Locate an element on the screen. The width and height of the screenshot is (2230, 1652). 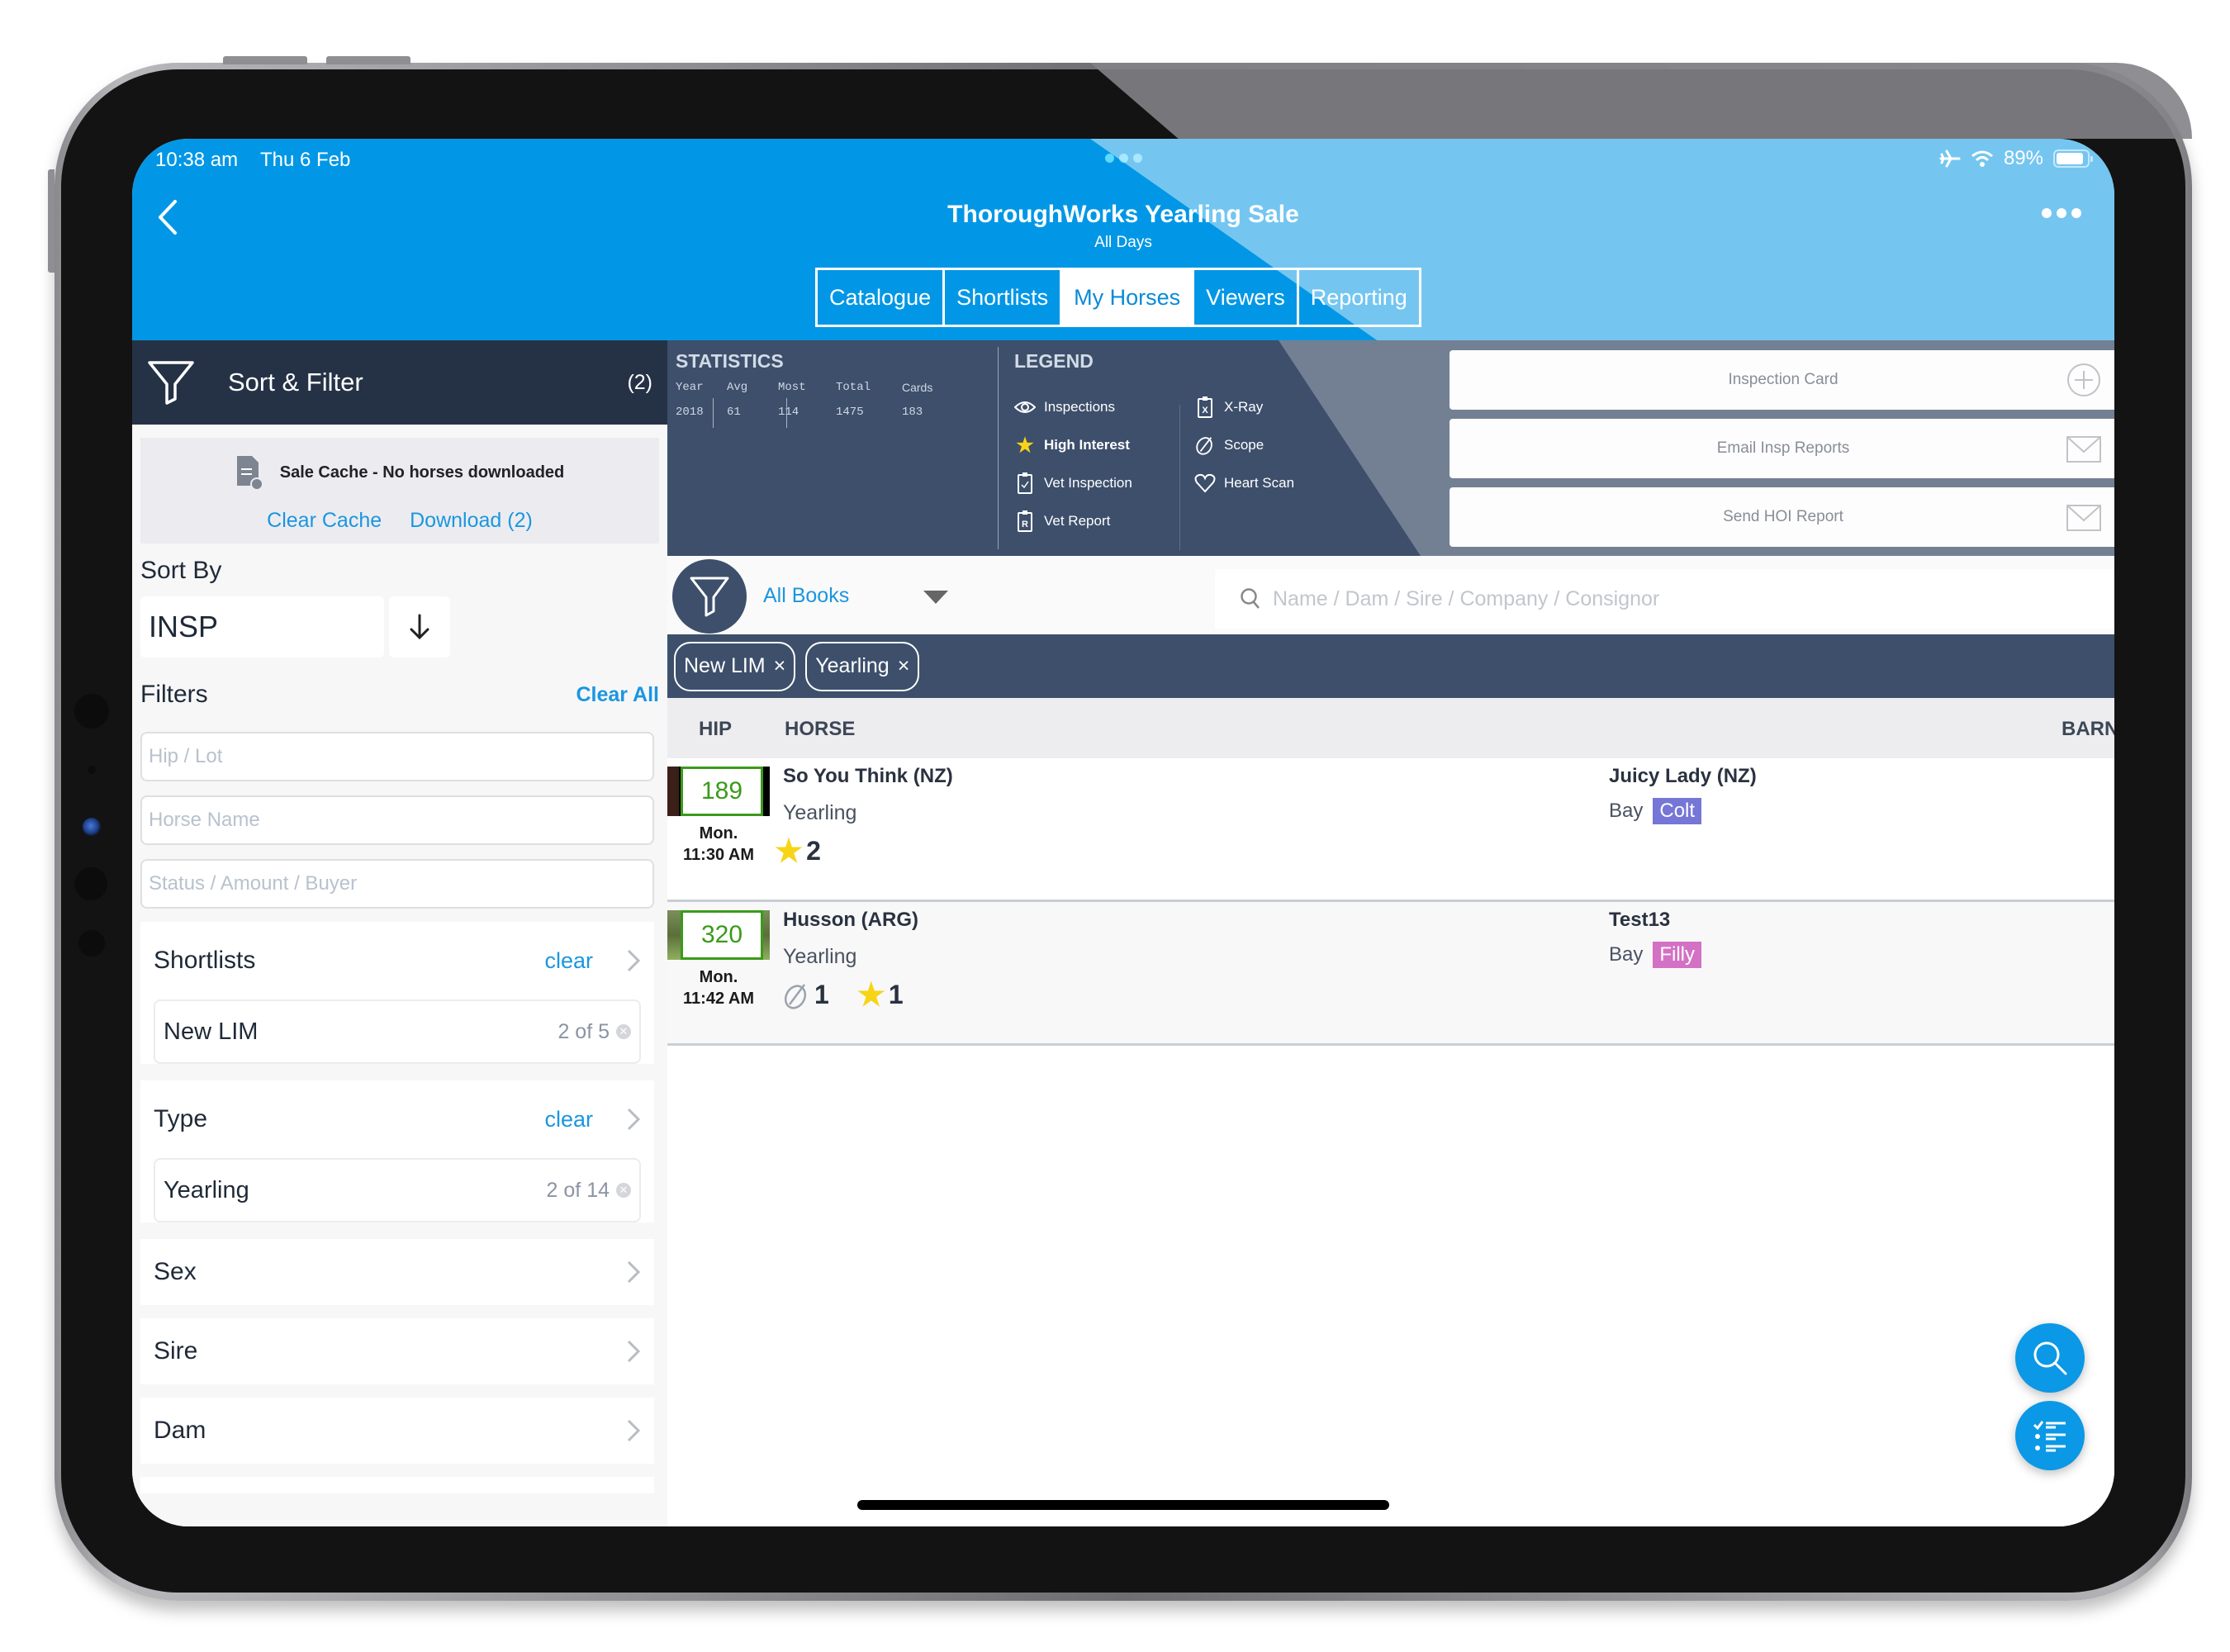
filter-chip: New LIM × is located at coordinates (735, 666).